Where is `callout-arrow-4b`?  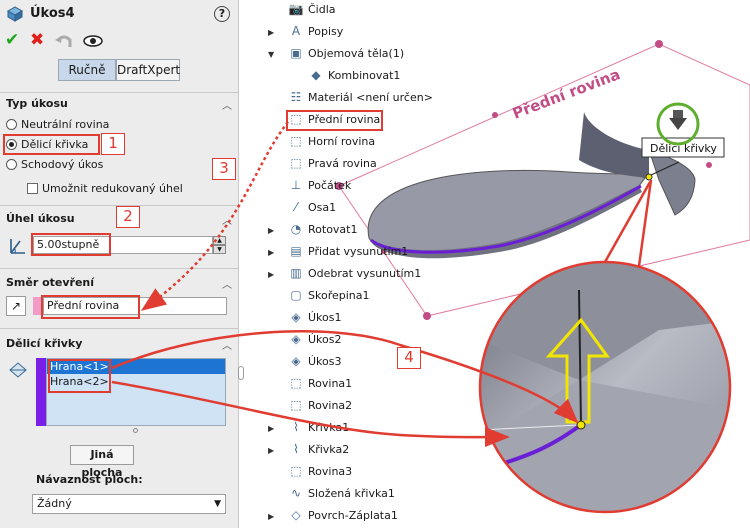
callout-arrow-4b is located at coordinates (310, 414).